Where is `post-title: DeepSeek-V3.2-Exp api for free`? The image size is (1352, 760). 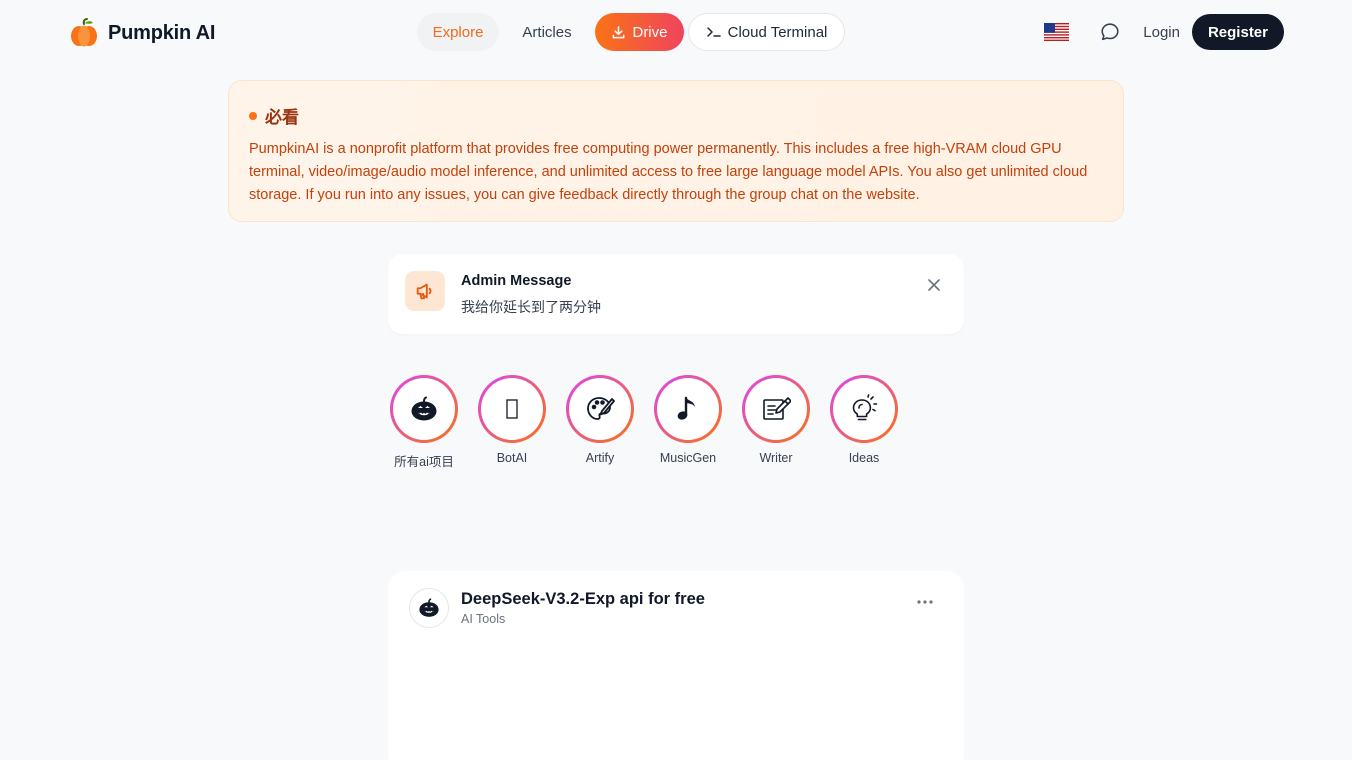
post-title: DeepSeek-V3.2-Exp api for free is located at coordinates (583, 599).